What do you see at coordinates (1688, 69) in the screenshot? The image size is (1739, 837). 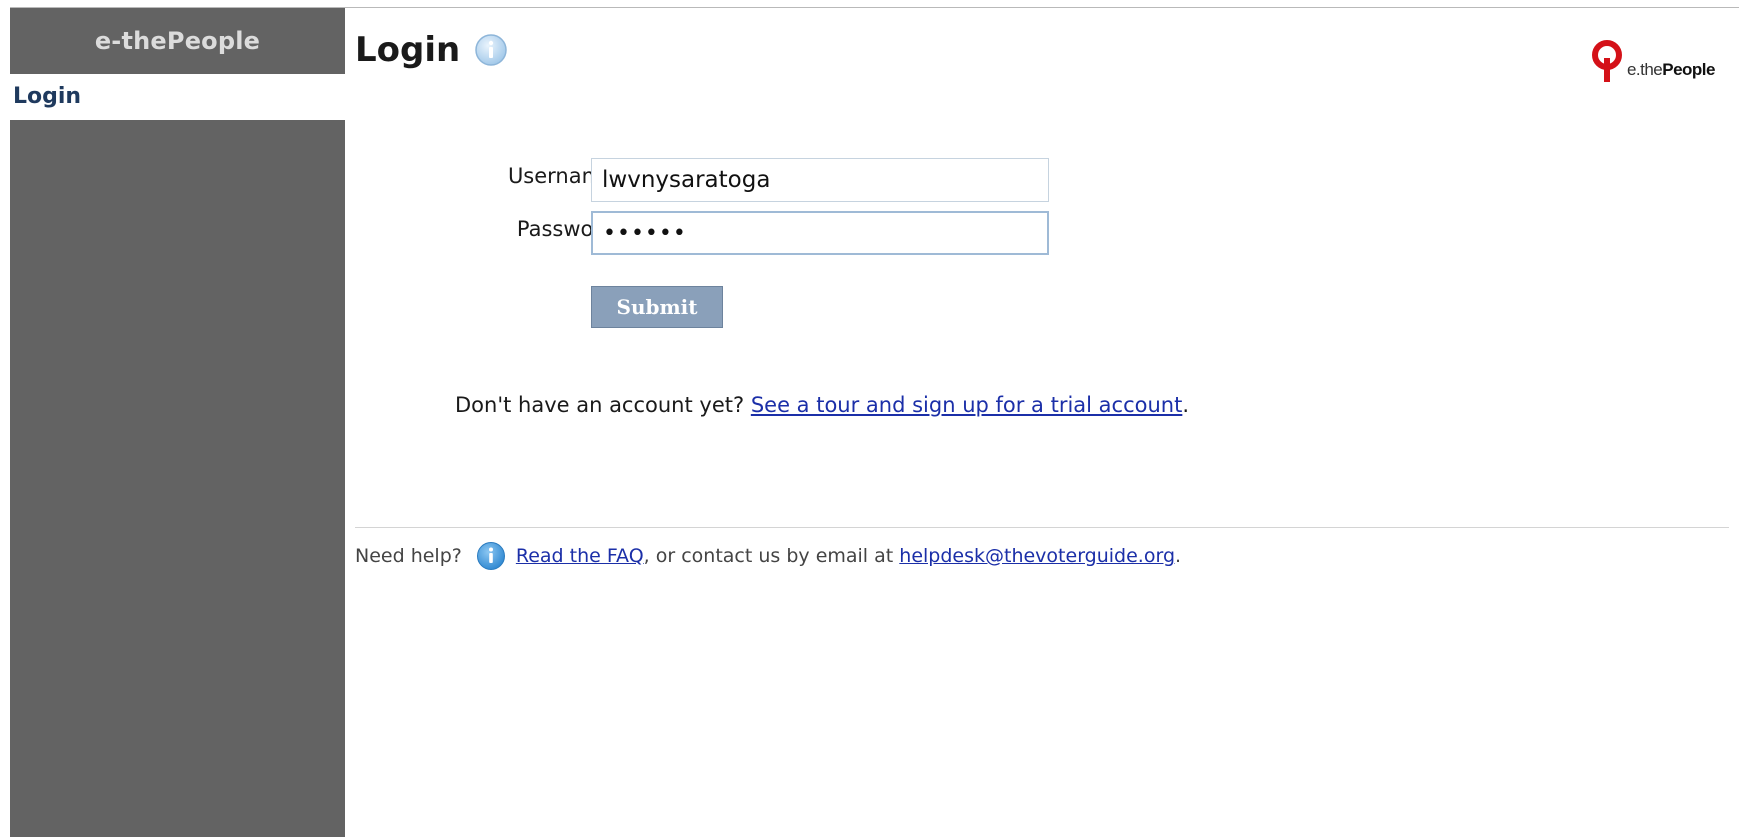 I see `logo-name: People` at bounding box center [1688, 69].